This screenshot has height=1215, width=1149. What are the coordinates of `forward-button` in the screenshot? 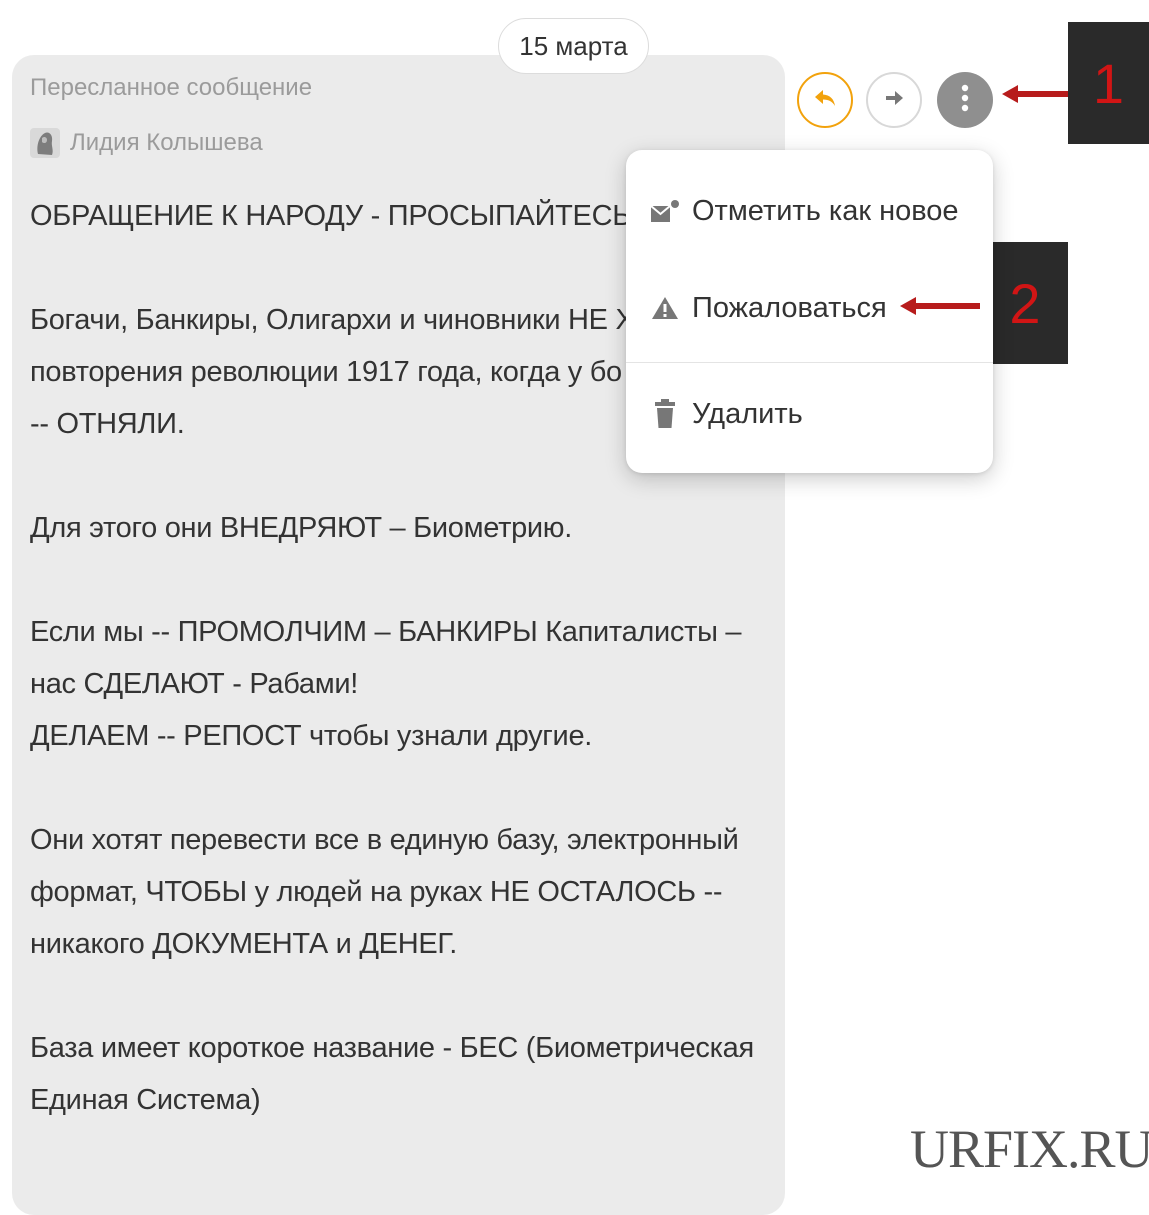 It's located at (894, 100).